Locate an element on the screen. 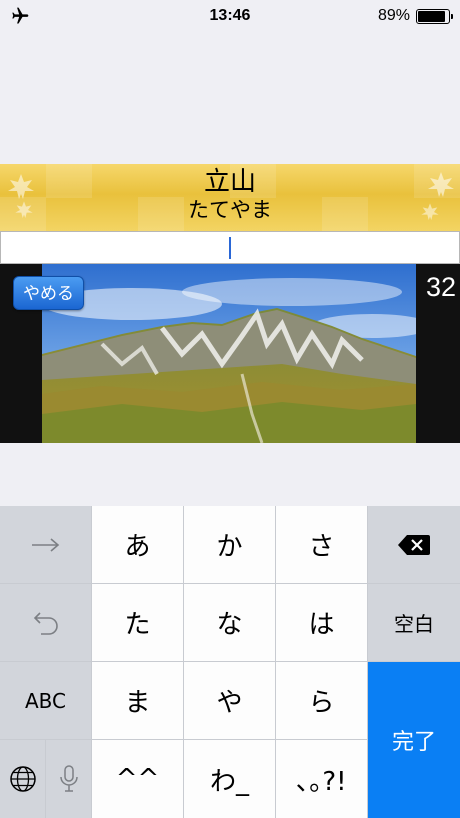  space-key: 空白 is located at coordinates (414, 622).